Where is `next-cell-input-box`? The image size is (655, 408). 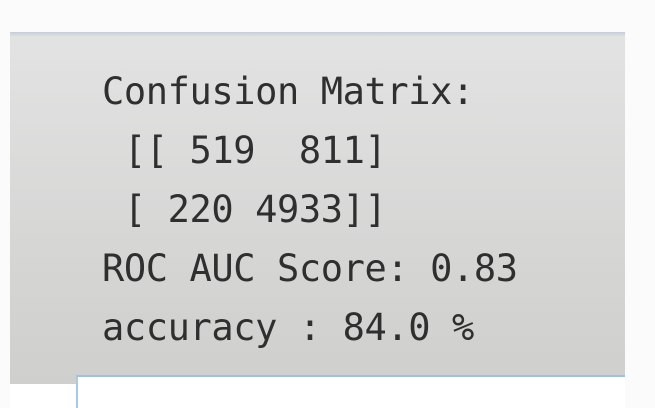 next-cell-input-box is located at coordinates (350, 391).